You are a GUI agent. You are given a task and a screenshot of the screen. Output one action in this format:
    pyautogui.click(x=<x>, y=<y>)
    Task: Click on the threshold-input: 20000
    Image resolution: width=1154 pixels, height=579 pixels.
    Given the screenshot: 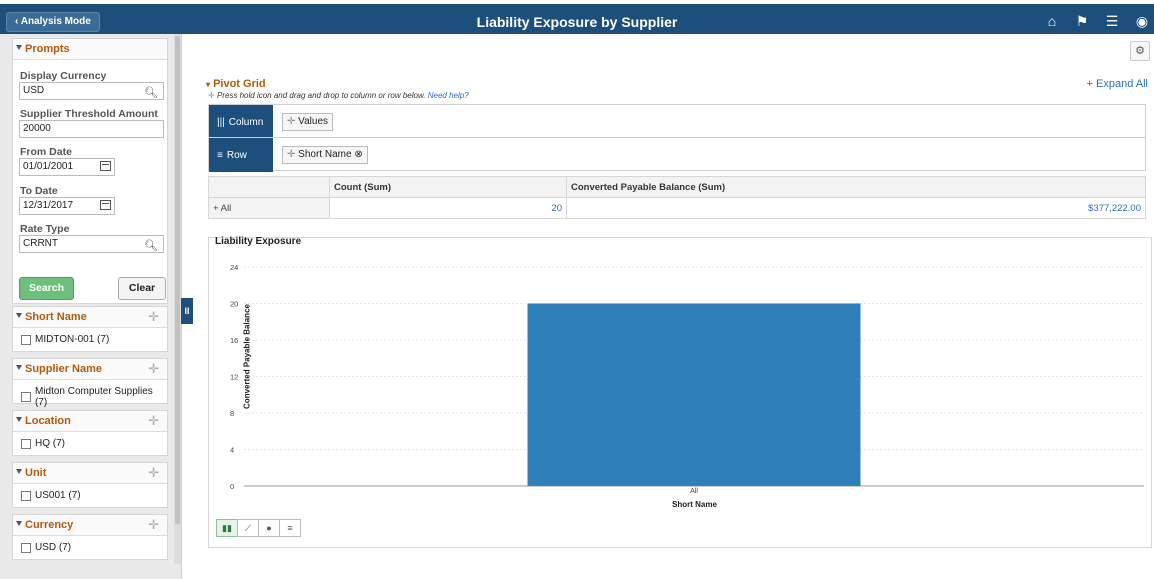 What is the action you would take?
    pyautogui.click(x=91, y=129)
    